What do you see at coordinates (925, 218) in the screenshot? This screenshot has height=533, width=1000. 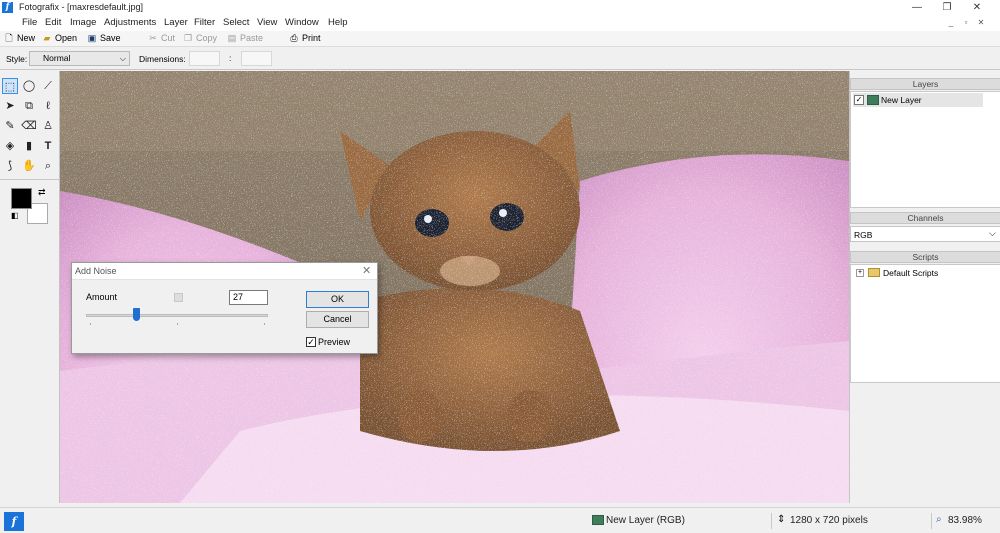 I see `channels-panel-title: Channels` at bounding box center [925, 218].